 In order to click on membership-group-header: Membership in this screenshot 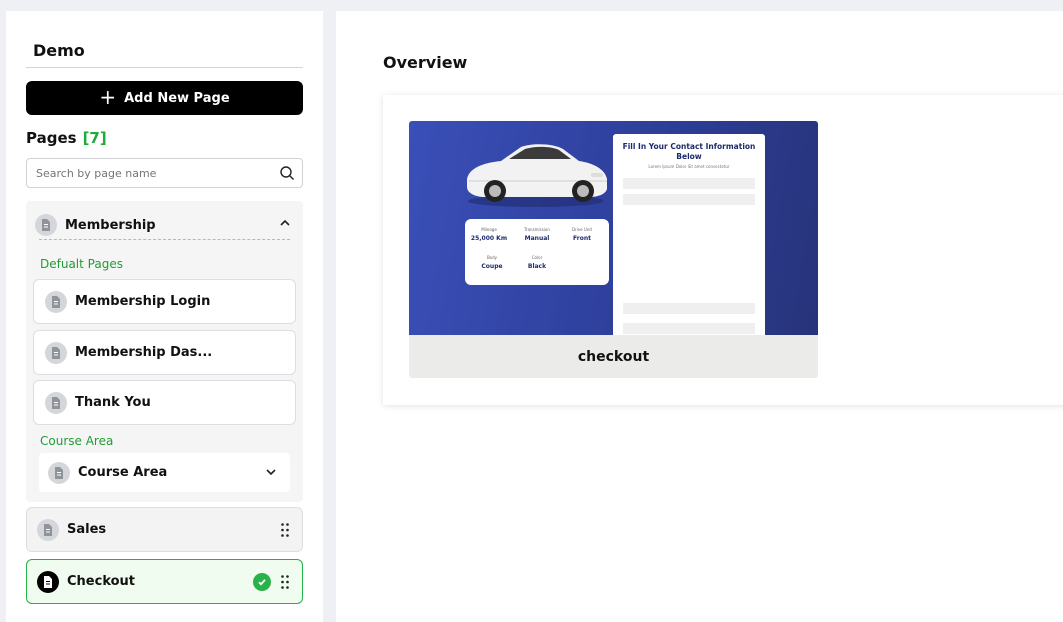, I will do `click(164, 225)`.